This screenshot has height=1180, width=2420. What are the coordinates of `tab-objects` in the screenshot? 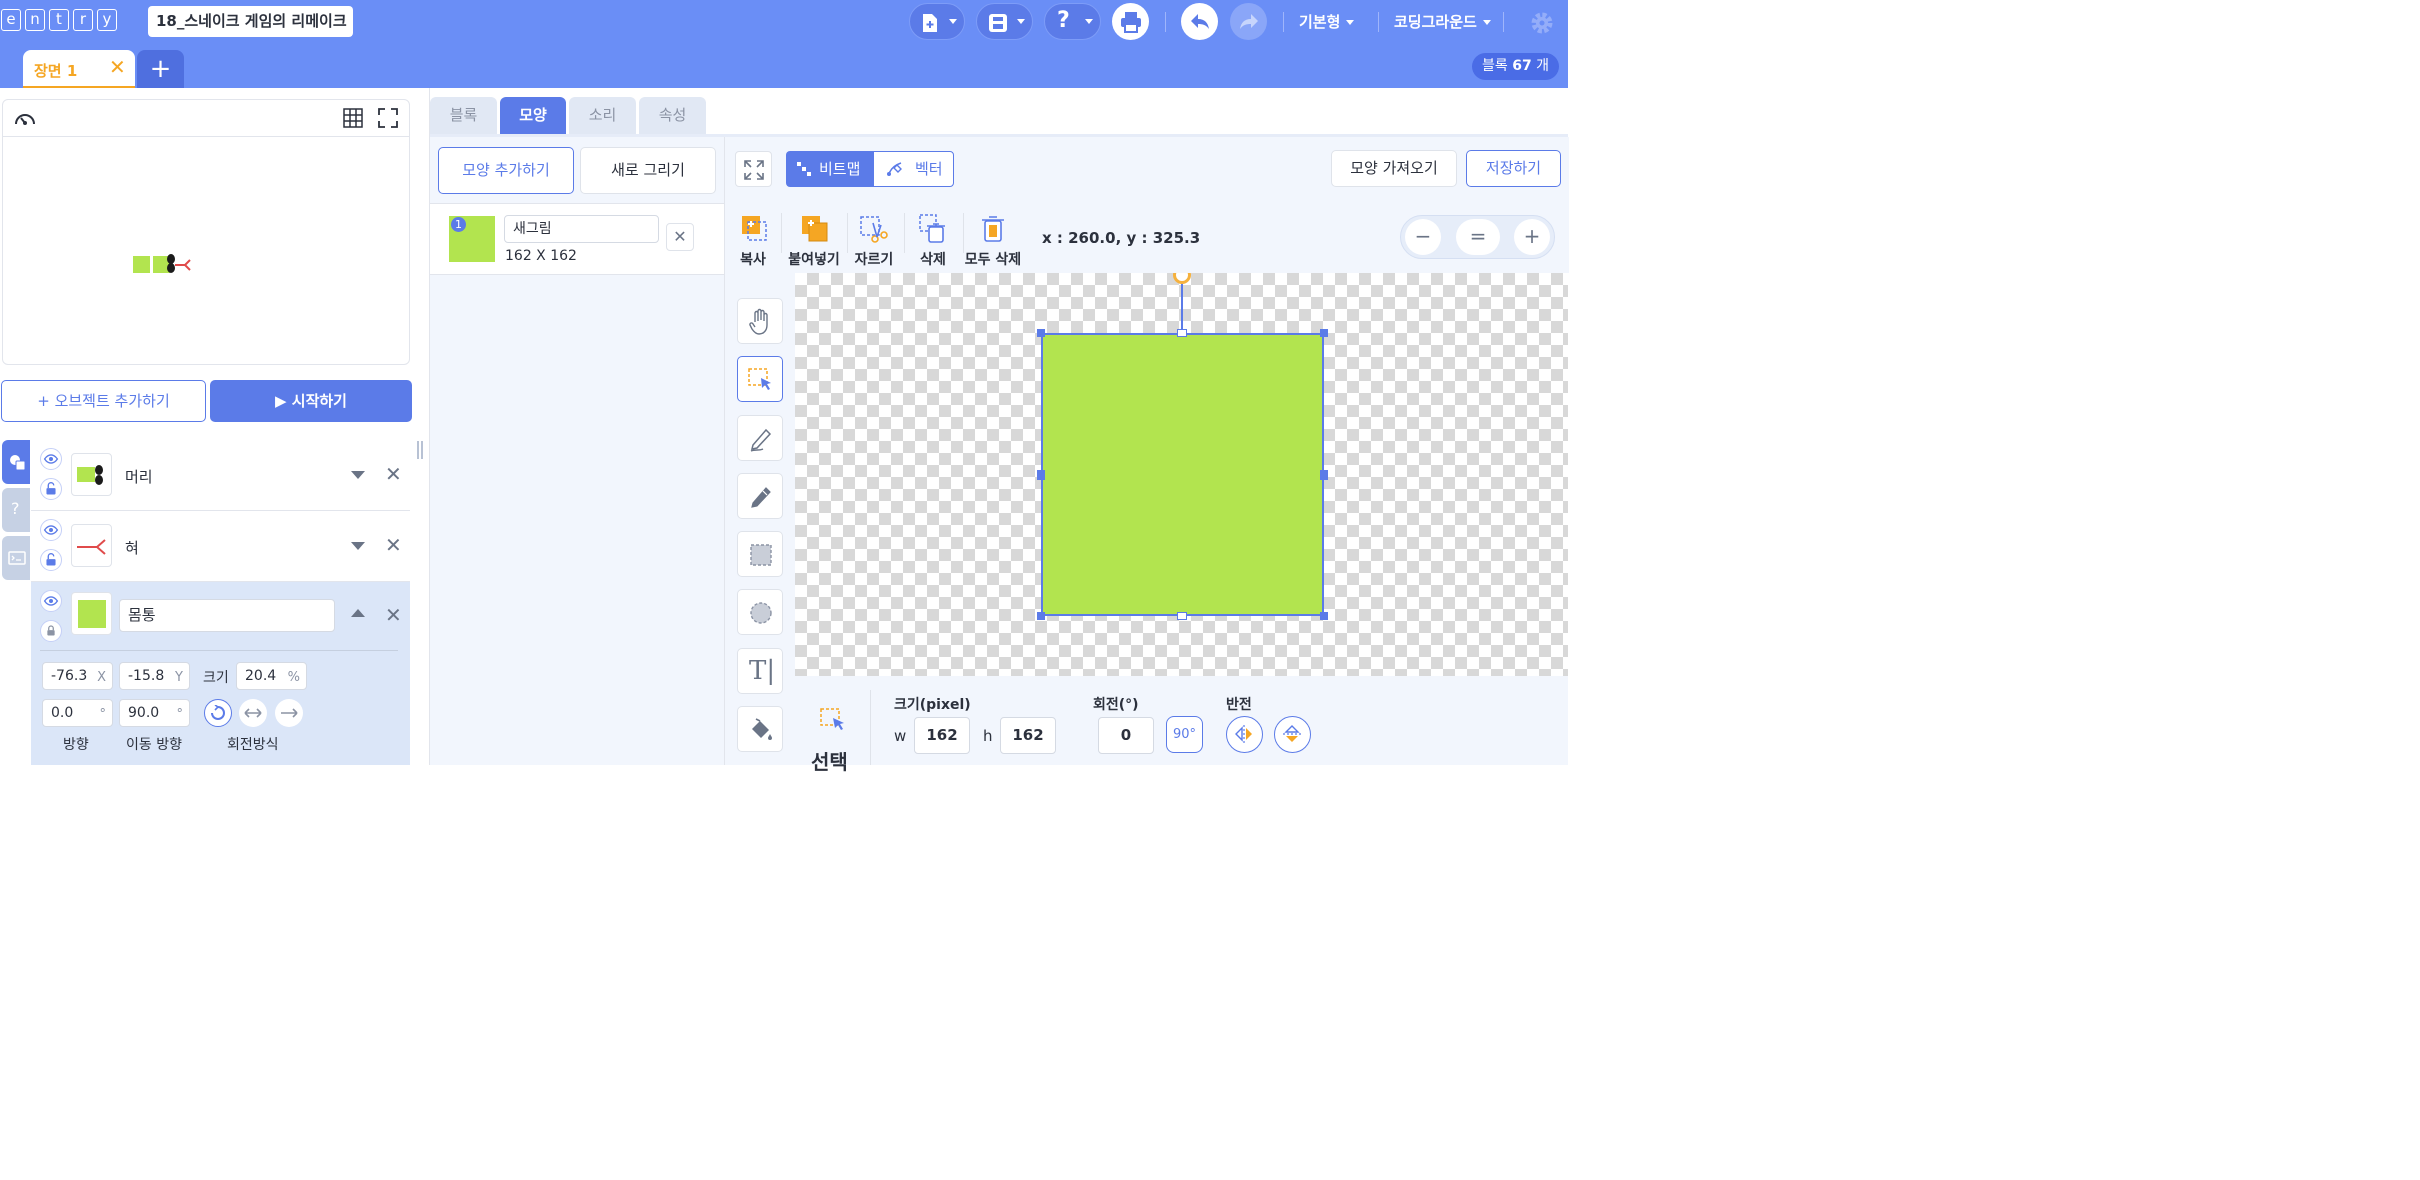 It's located at (16, 462).